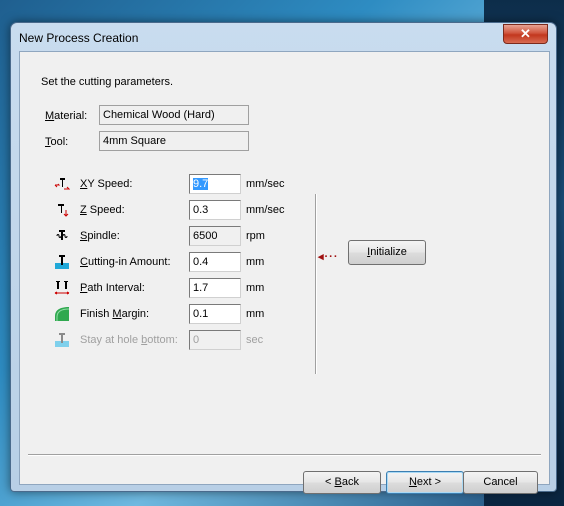 The height and width of the screenshot is (506, 564). I want to click on window-title: New Process Creation, so click(79, 38).